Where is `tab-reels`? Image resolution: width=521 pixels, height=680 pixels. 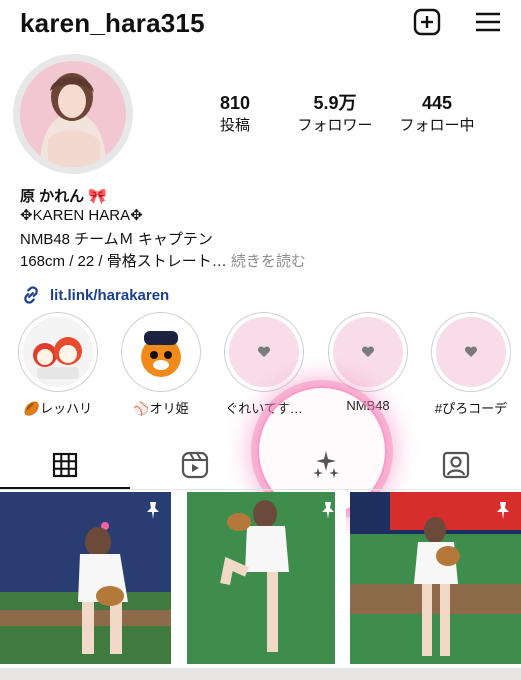
tab-reels is located at coordinates (195, 465).